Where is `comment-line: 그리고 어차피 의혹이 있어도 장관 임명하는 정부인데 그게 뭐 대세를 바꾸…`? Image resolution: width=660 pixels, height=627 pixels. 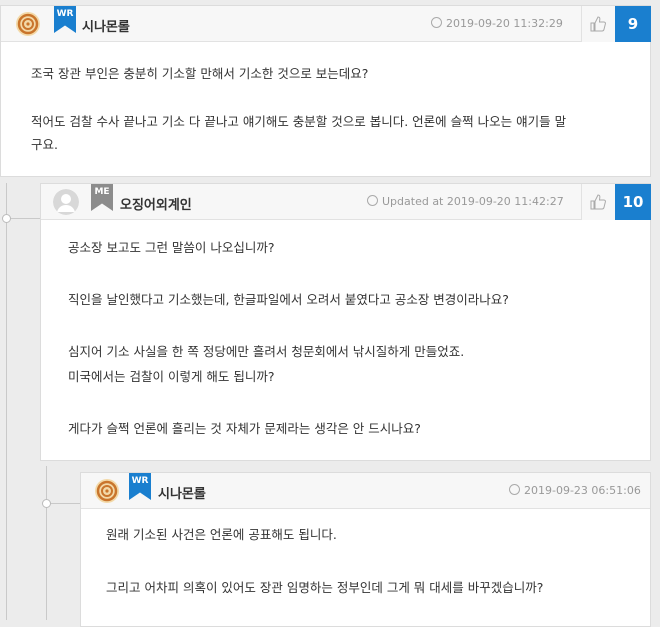
comment-line: 그리고 어차피 의혹이 있어도 장관 임명하는 정부인데 그게 뭐 대세를 바꾸… is located at coordinates (325, 587).